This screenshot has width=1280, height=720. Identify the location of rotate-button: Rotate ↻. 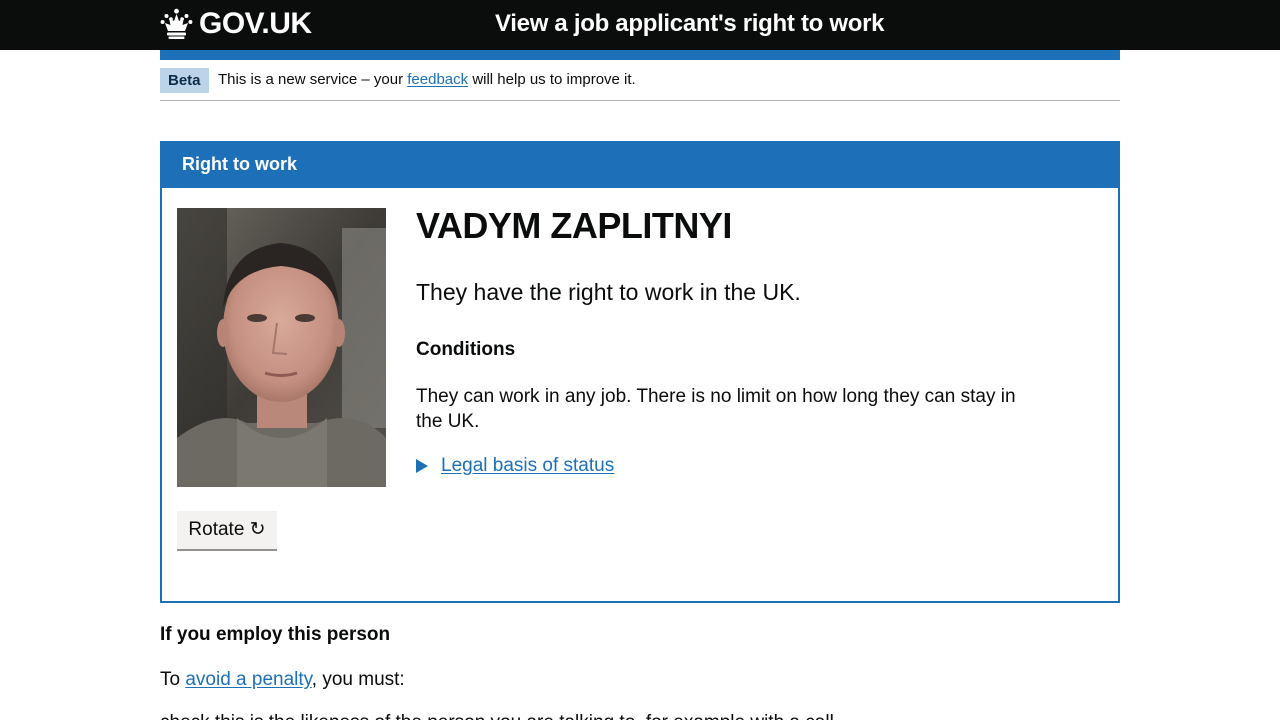
(227, 531).